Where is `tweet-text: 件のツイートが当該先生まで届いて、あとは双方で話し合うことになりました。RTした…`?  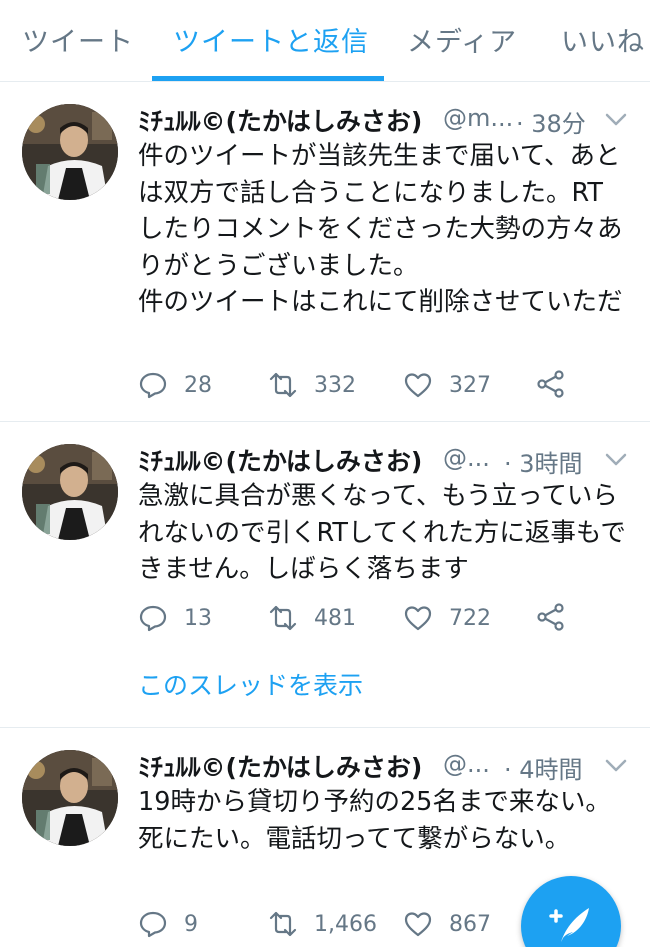
tweet-text: 件のツイートが当該先生まで届いて、あとは双方で話し合うことになりました。RTした… is located at coordinates (380, 232).